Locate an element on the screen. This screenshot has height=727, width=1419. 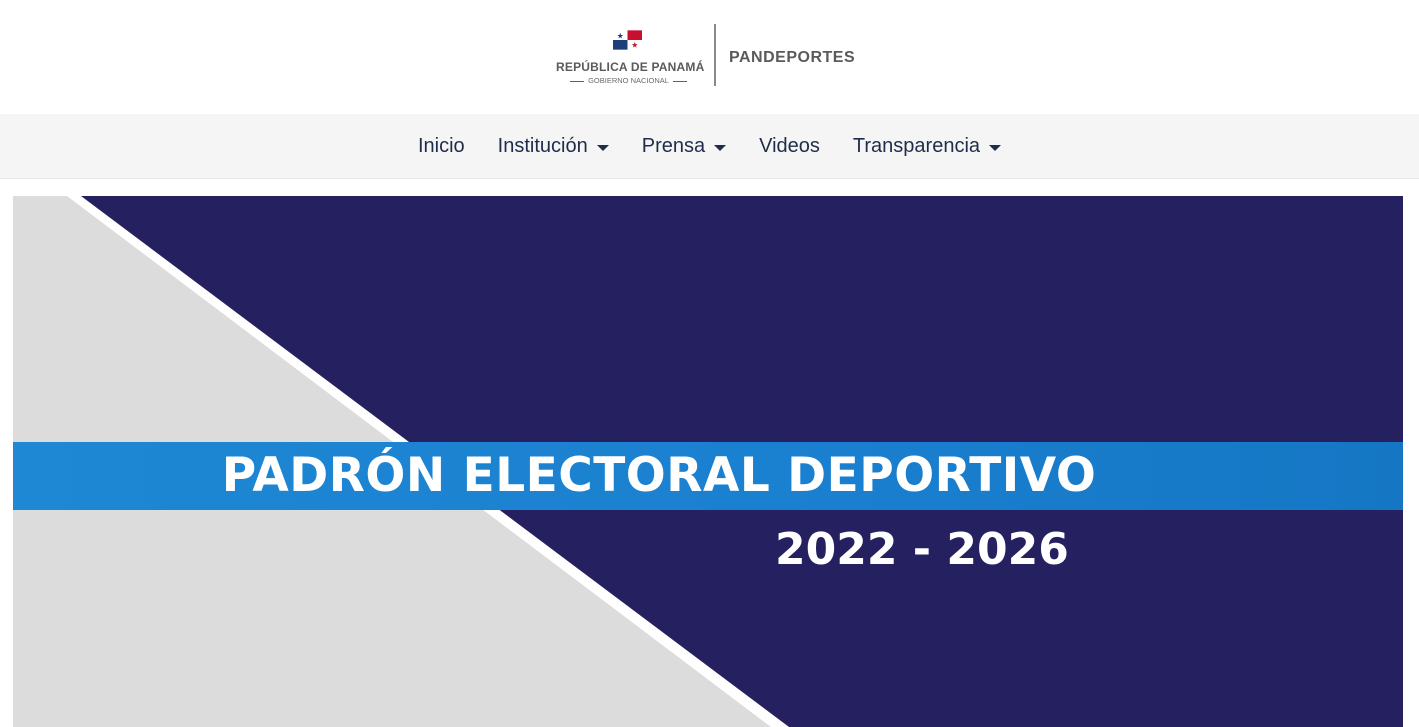
government-subtitle: GOBIERNO NACIONAL is located at coordinates (628, 80).